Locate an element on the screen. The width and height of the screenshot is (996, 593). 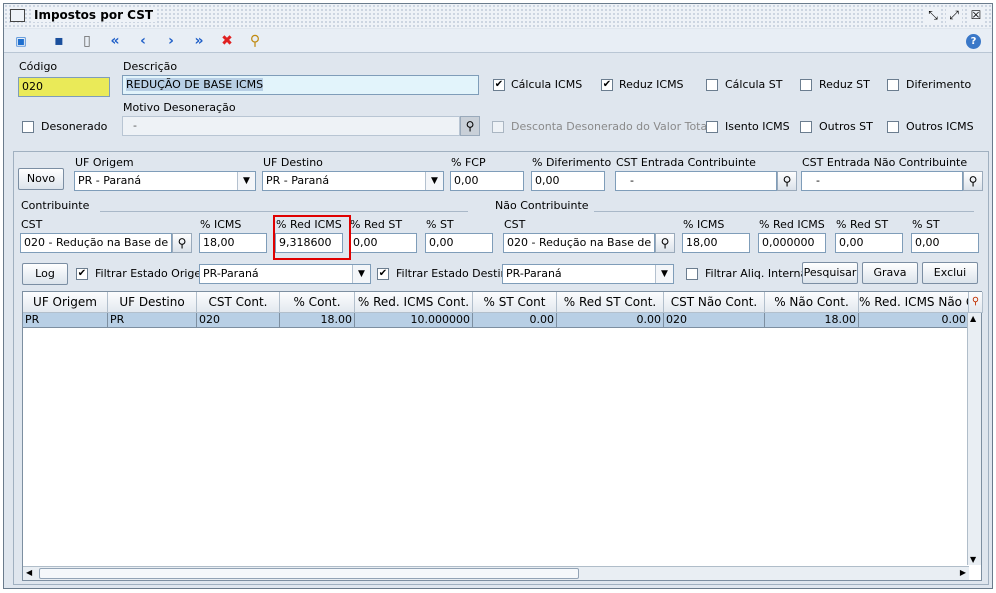
descricao-input: REDUÇÃO DE BASE ICMS is located at coordinates (300, 85).